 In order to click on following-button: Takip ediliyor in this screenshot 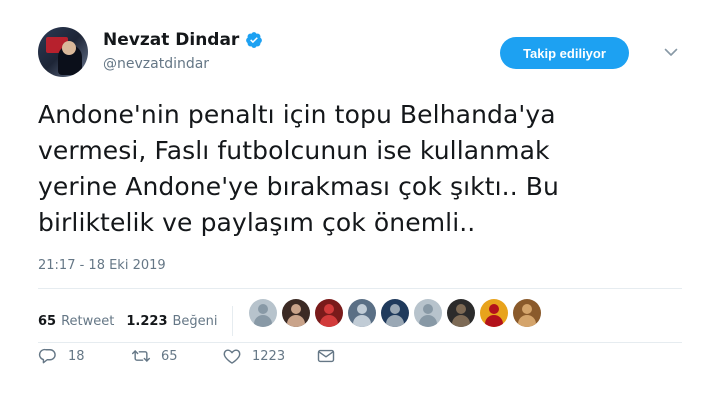, I will do `click(564, 53)`.